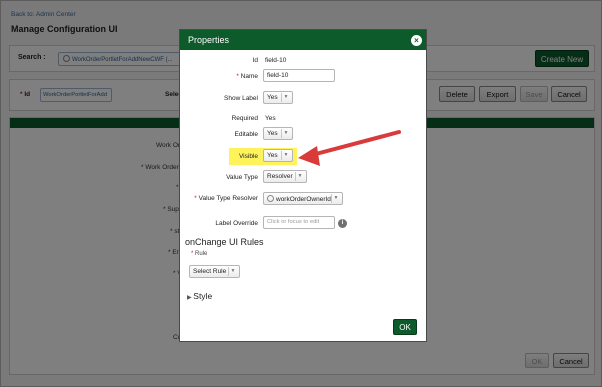 This screenshot has height=387, width=602. What do you see at coordinates (355, 143) in the screenshot?
I see `arrow-shaft` at bounding box center [355, 143].